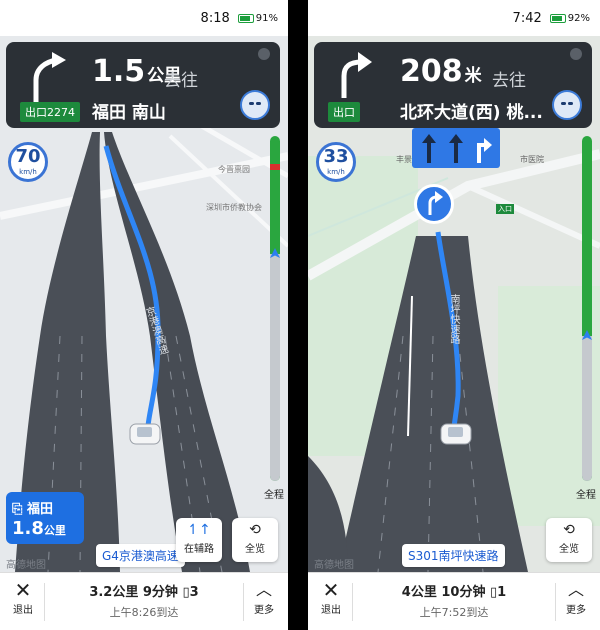  Describe the element at coordinates (356, 75) in the screenshot. I see `right-turn-icon` at that location.